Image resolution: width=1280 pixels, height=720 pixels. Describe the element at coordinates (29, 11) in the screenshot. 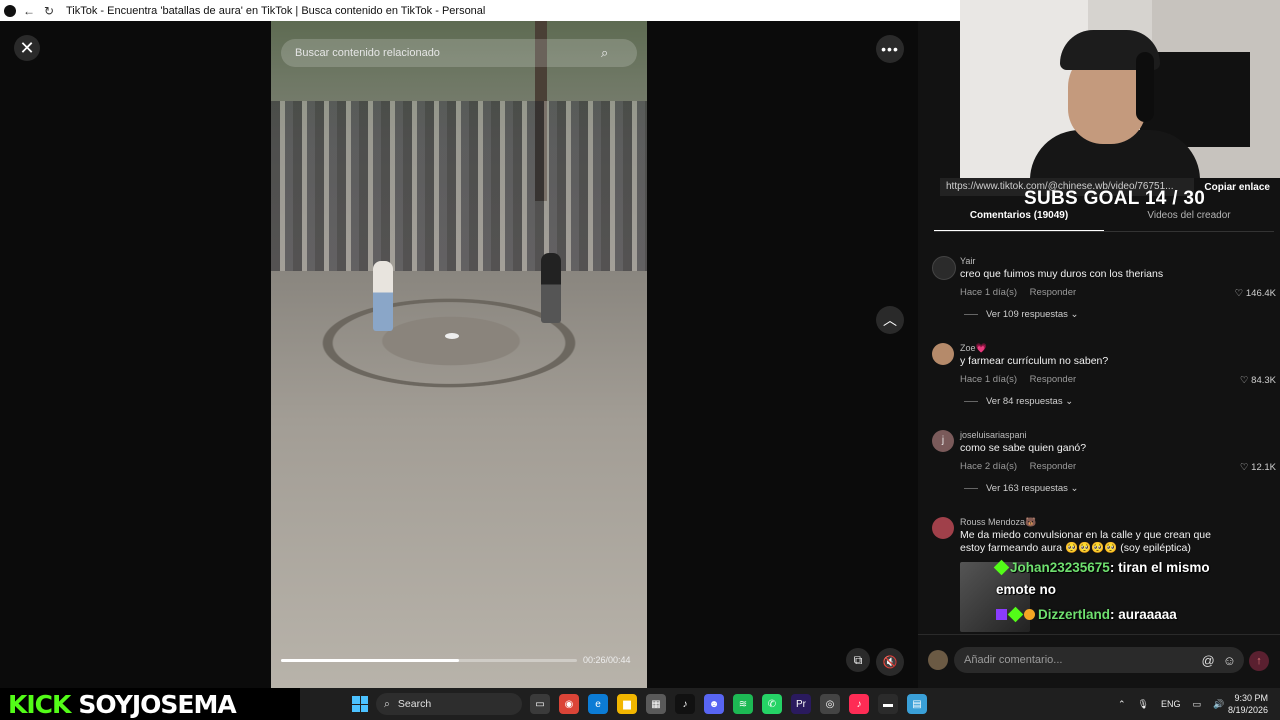

I see `back-icon: ←` at that location.